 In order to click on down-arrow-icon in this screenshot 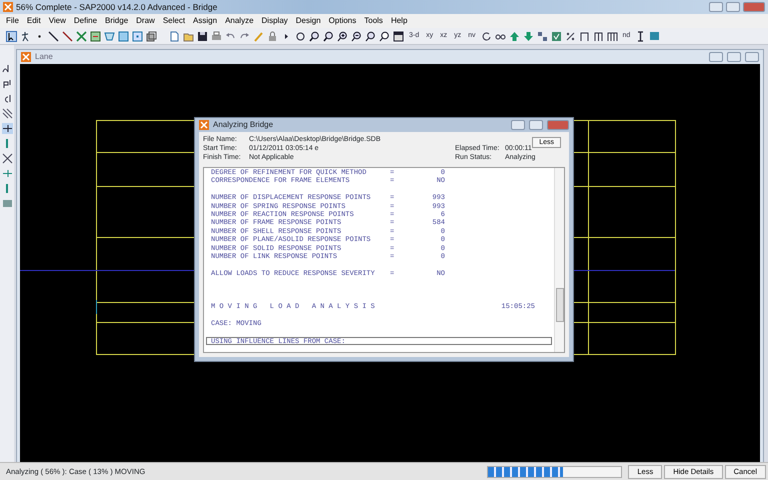, I will do `click(528, 36)`.